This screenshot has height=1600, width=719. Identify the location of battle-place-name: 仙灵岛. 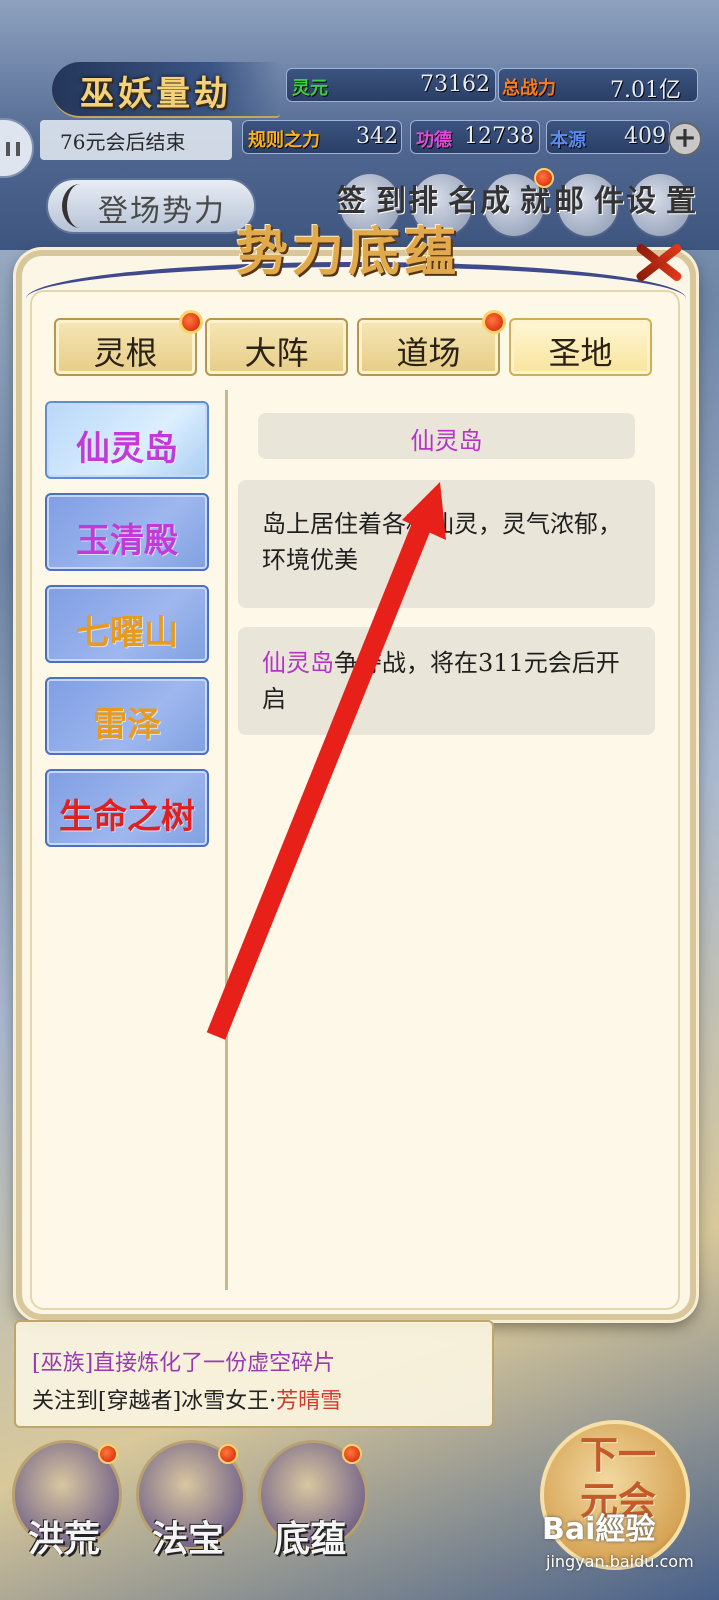
(298, 663).